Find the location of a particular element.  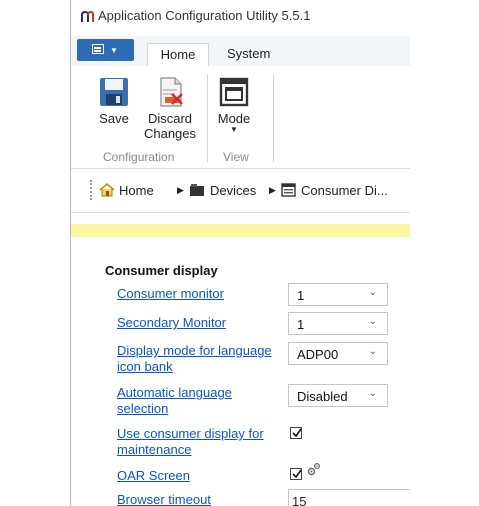

display-mode-select: ADP00 ⌄ is located at coordinates (338, 353).